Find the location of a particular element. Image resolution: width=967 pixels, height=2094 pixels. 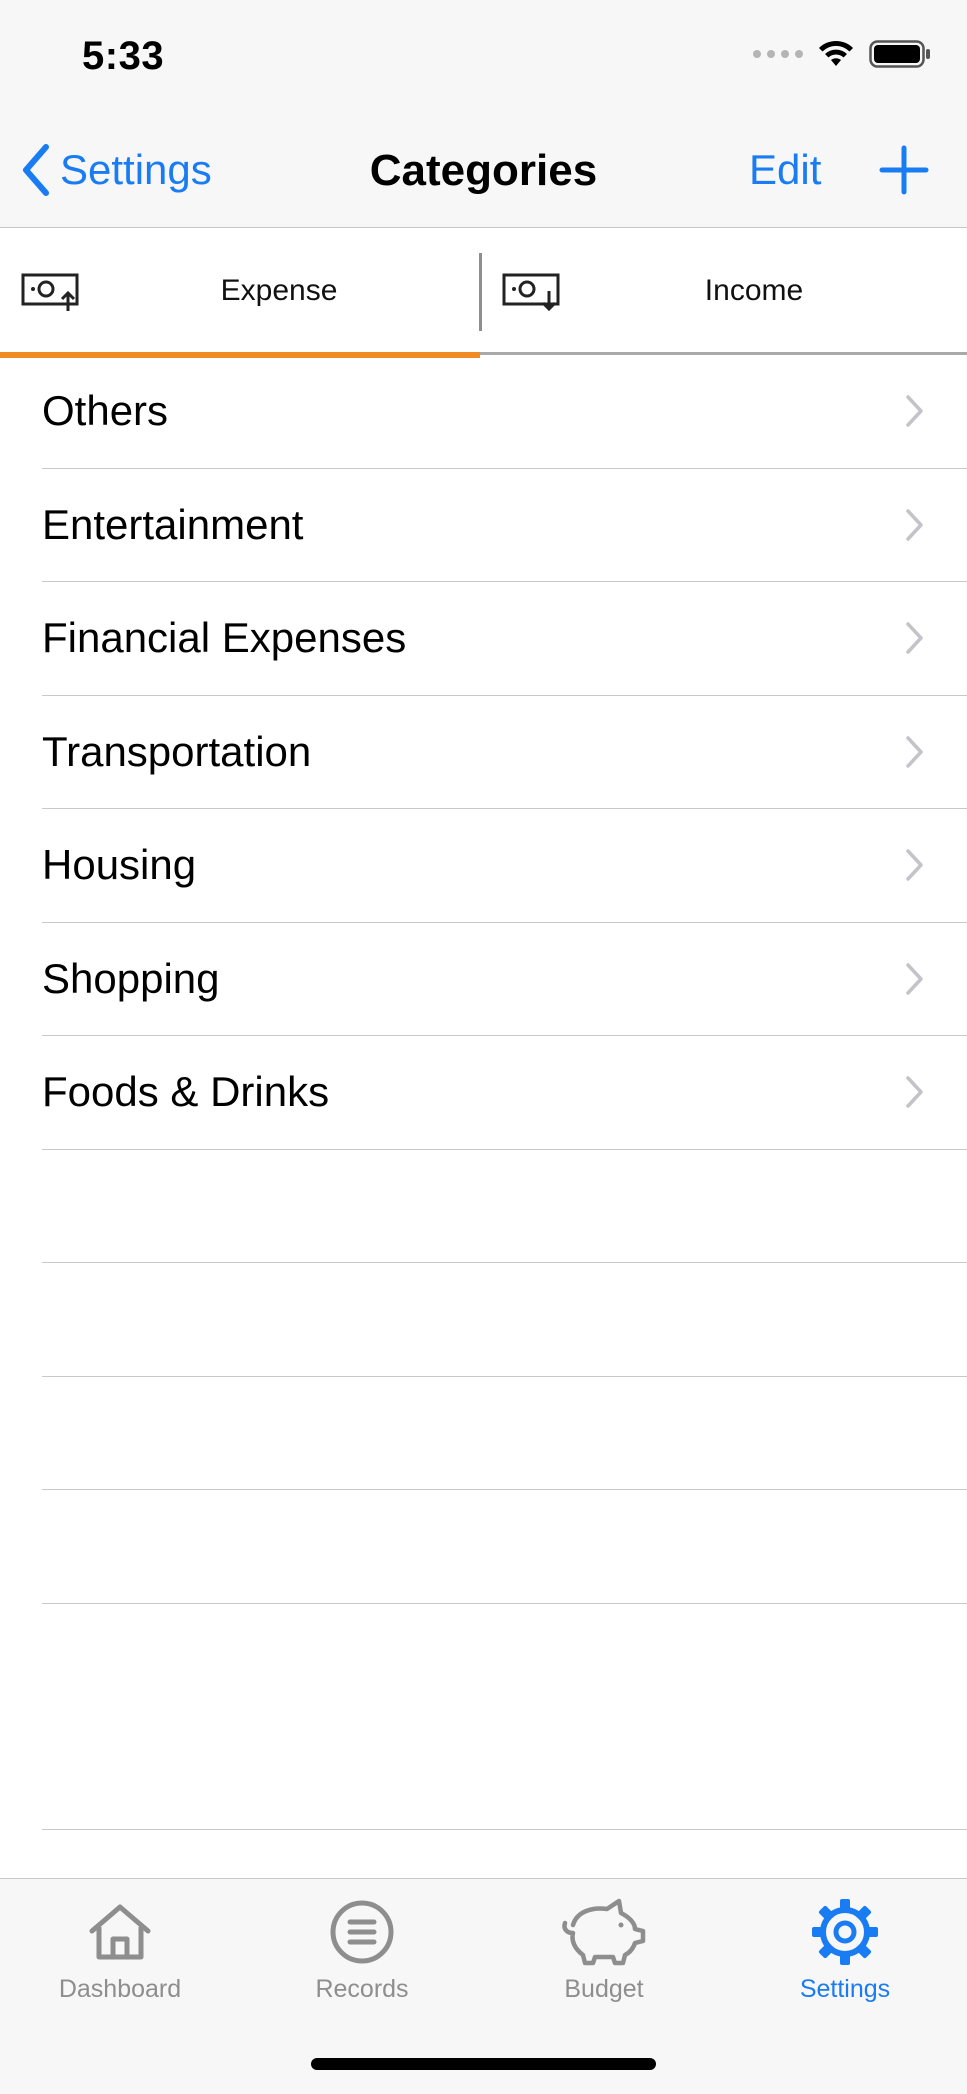

tab-expense-label: Expense is located at coordinates (279, 290).